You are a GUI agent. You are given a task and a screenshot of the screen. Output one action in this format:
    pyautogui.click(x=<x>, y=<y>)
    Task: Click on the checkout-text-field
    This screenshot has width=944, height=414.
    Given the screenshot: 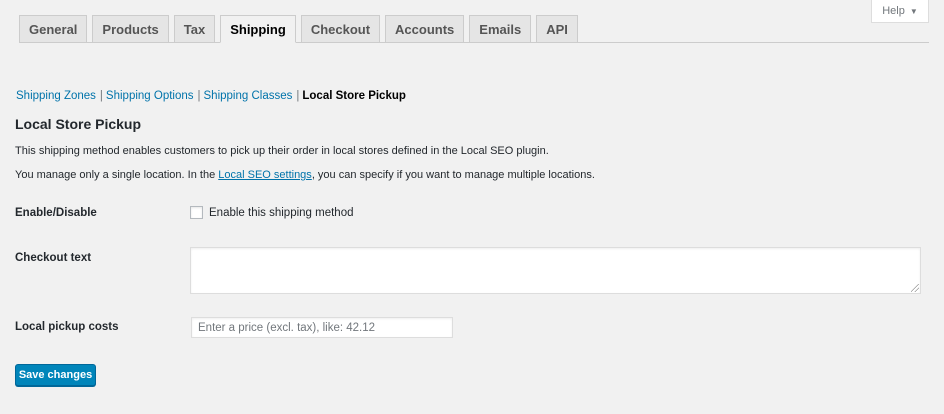 What is the action you would take?
    pyautogui.click(x=555, y=270)
    